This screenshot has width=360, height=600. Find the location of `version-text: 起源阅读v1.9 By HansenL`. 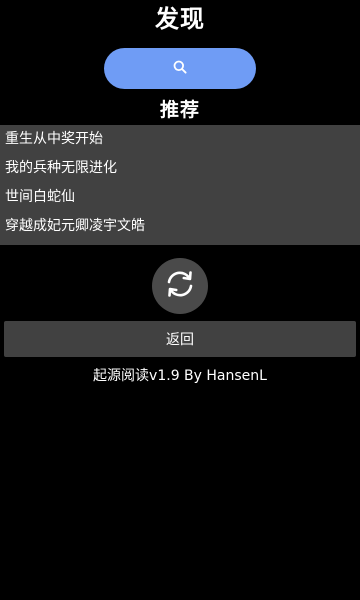

version-text: 起源阅读v1.9 By HansenL is located at coordinates (180, 376).